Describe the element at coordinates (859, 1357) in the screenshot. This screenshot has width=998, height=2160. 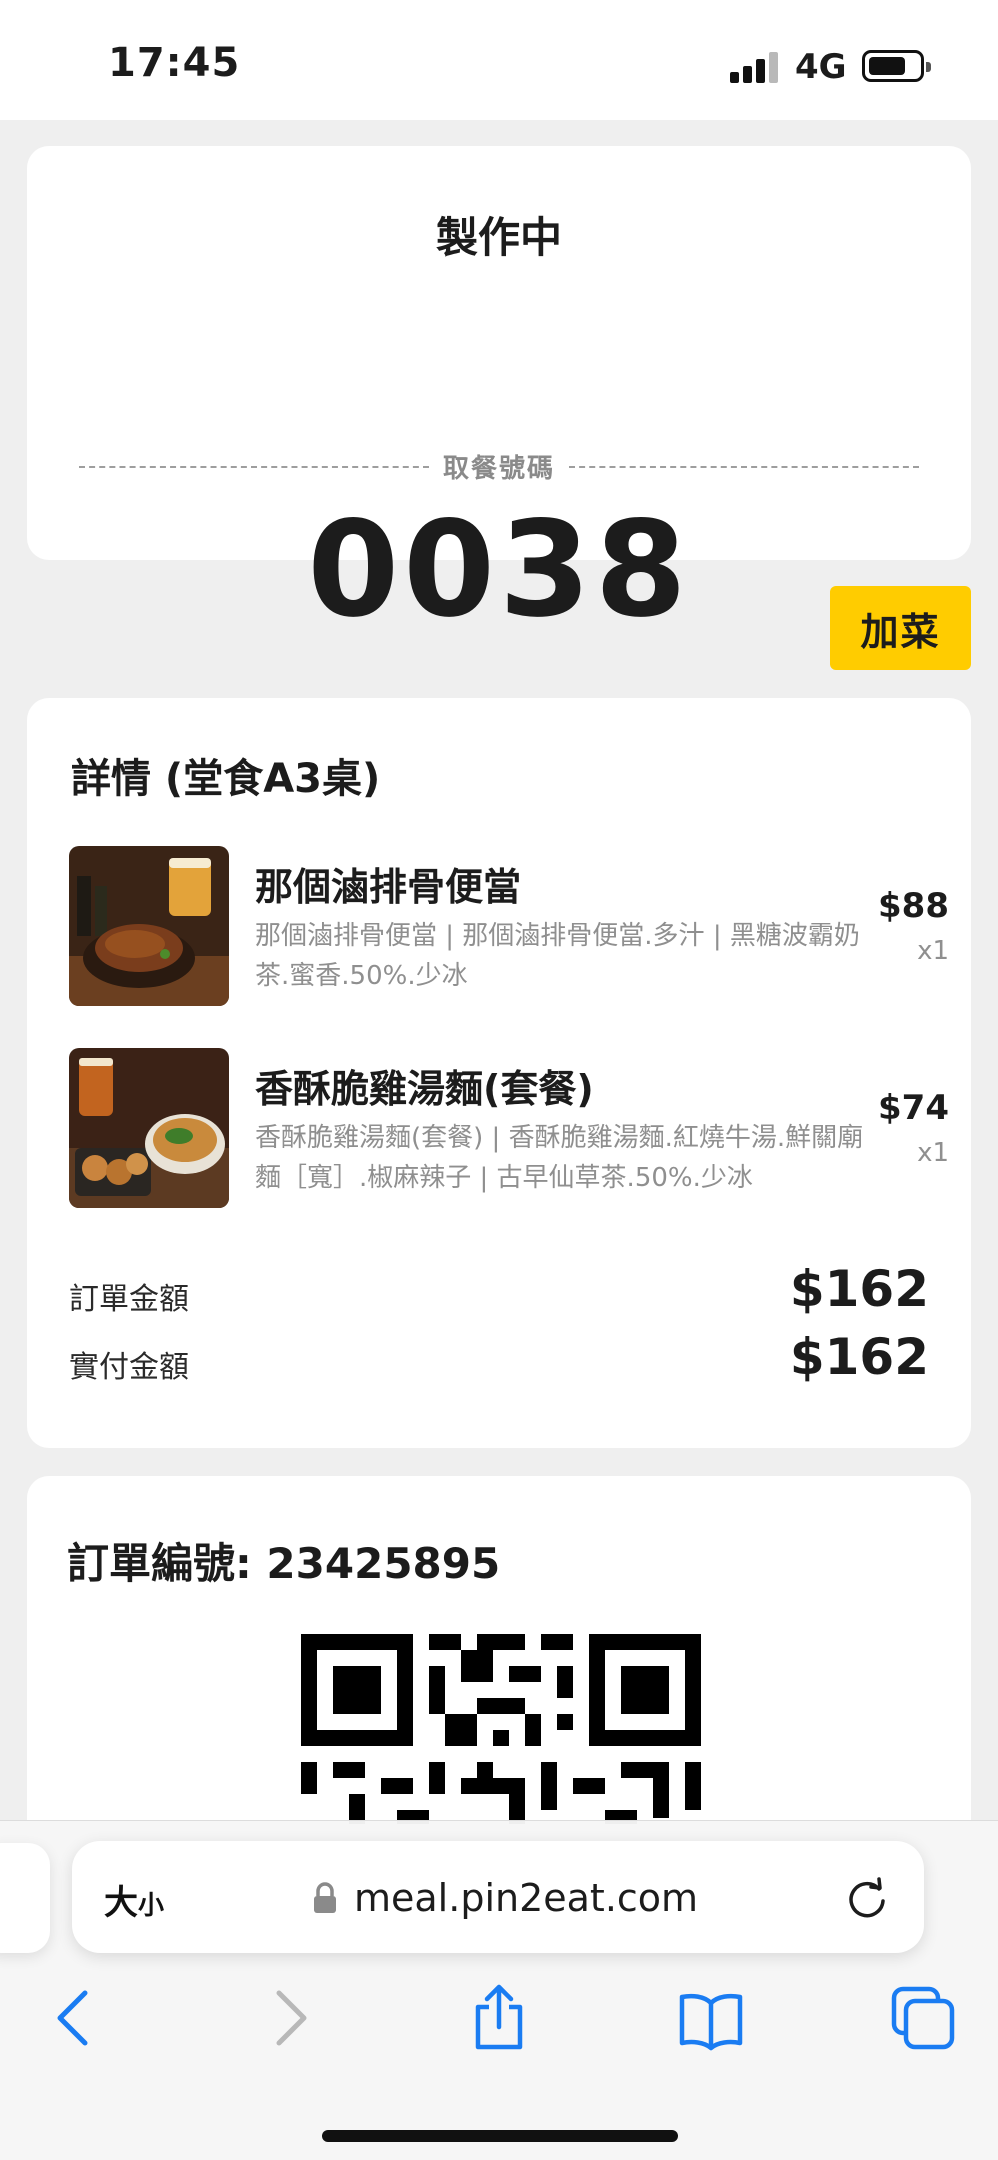
I see `paid-amount-value: $162` at that location.